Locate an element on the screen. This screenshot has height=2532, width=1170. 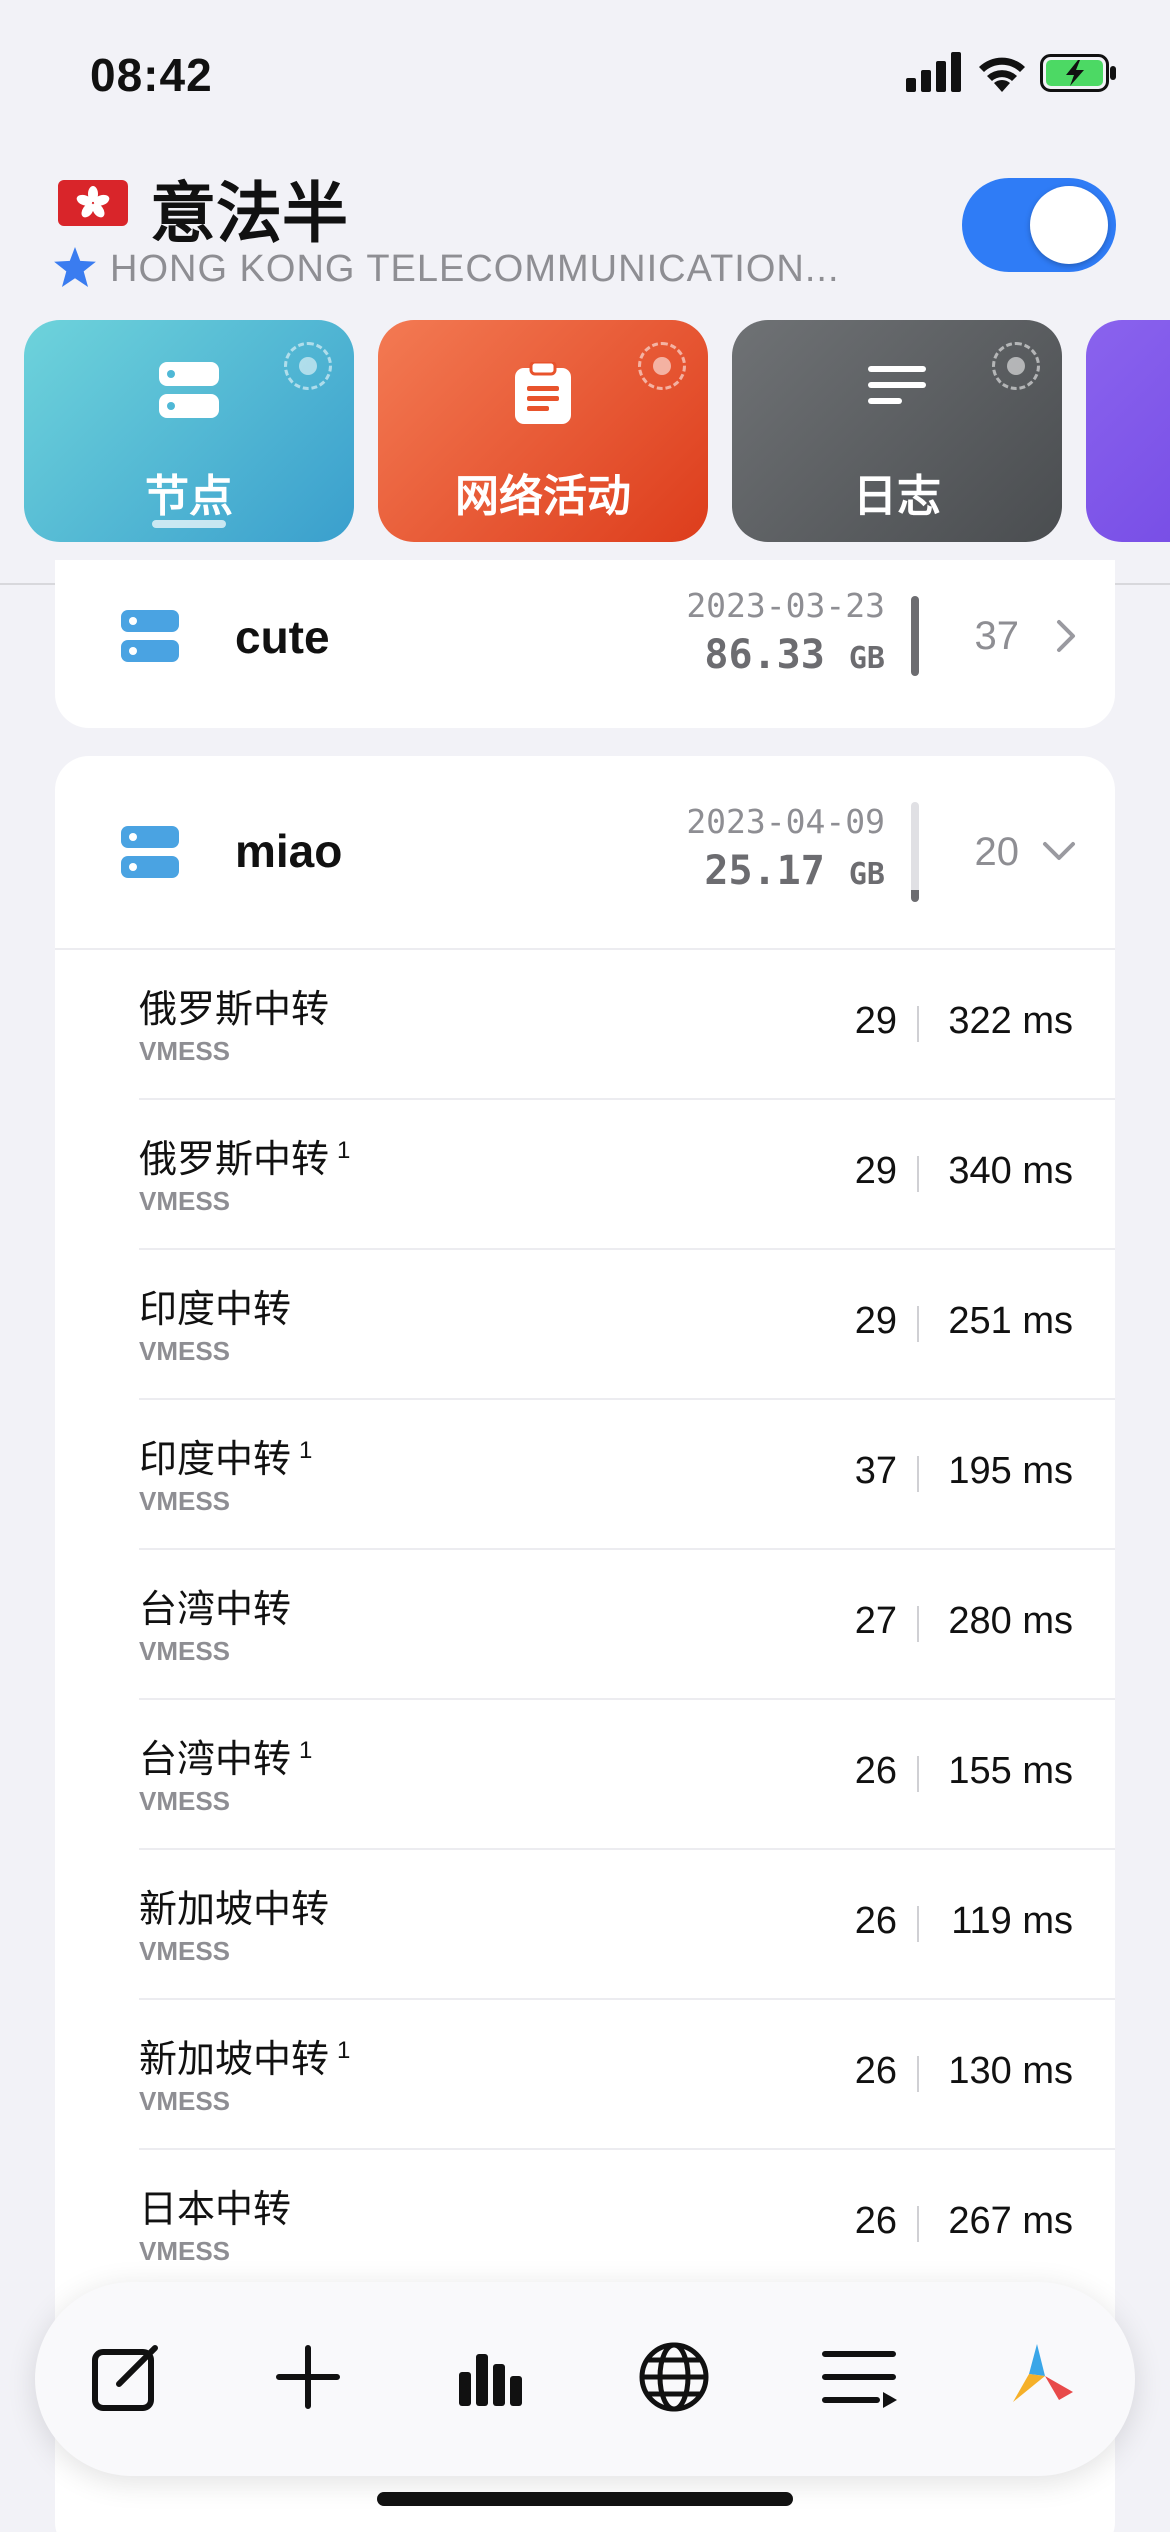
lines-icon is located at coordinates (897, 385).